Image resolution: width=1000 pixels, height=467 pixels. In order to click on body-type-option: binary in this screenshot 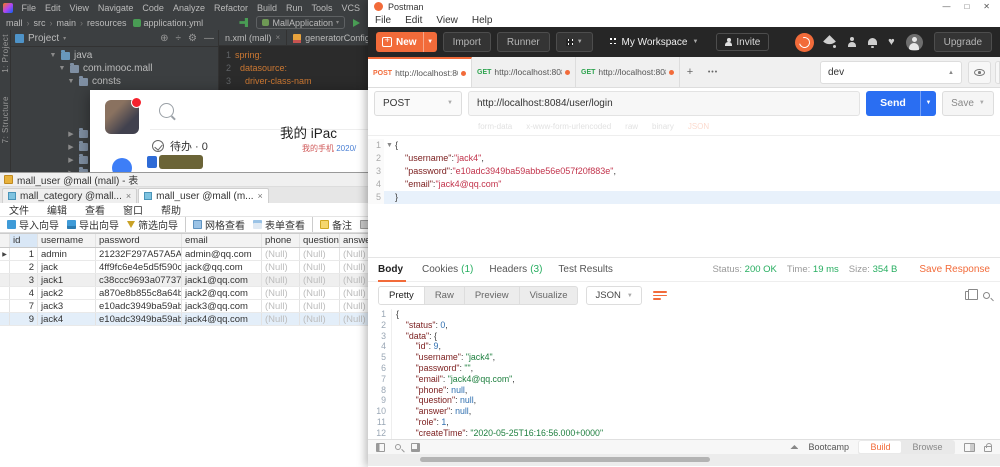, I will do `click(663, 126)`.